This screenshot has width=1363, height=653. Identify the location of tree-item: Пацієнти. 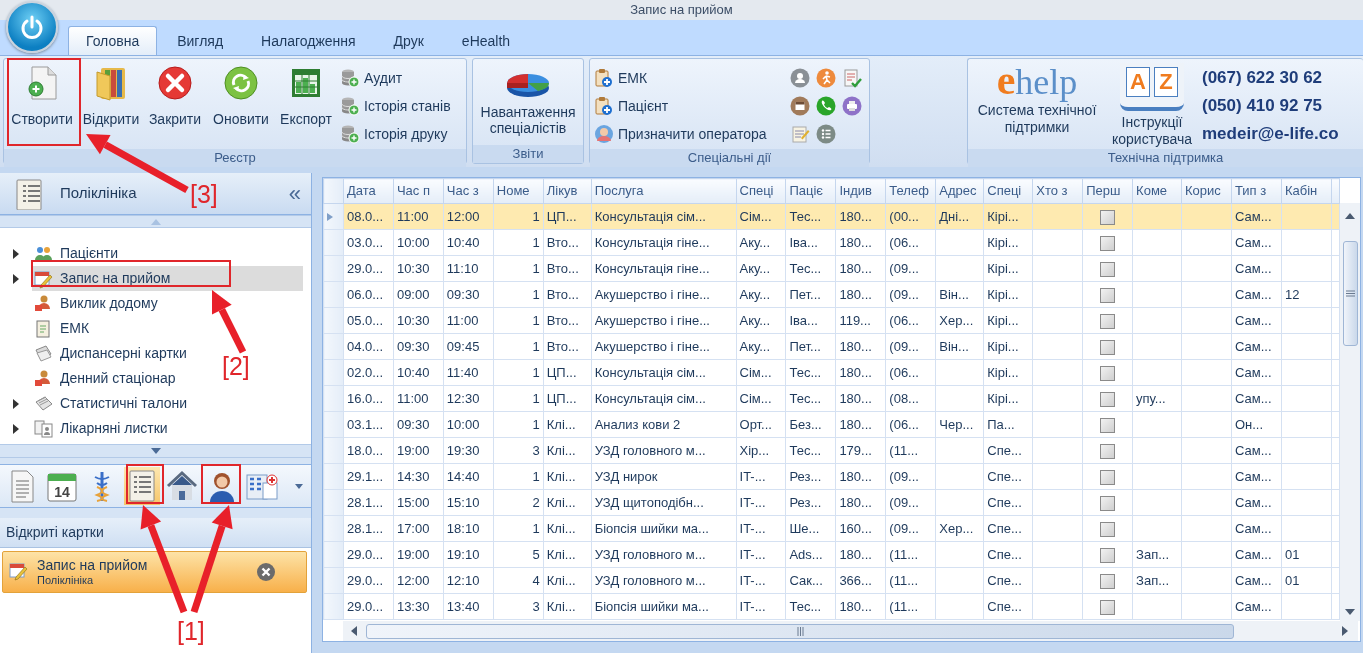
(78, 253).